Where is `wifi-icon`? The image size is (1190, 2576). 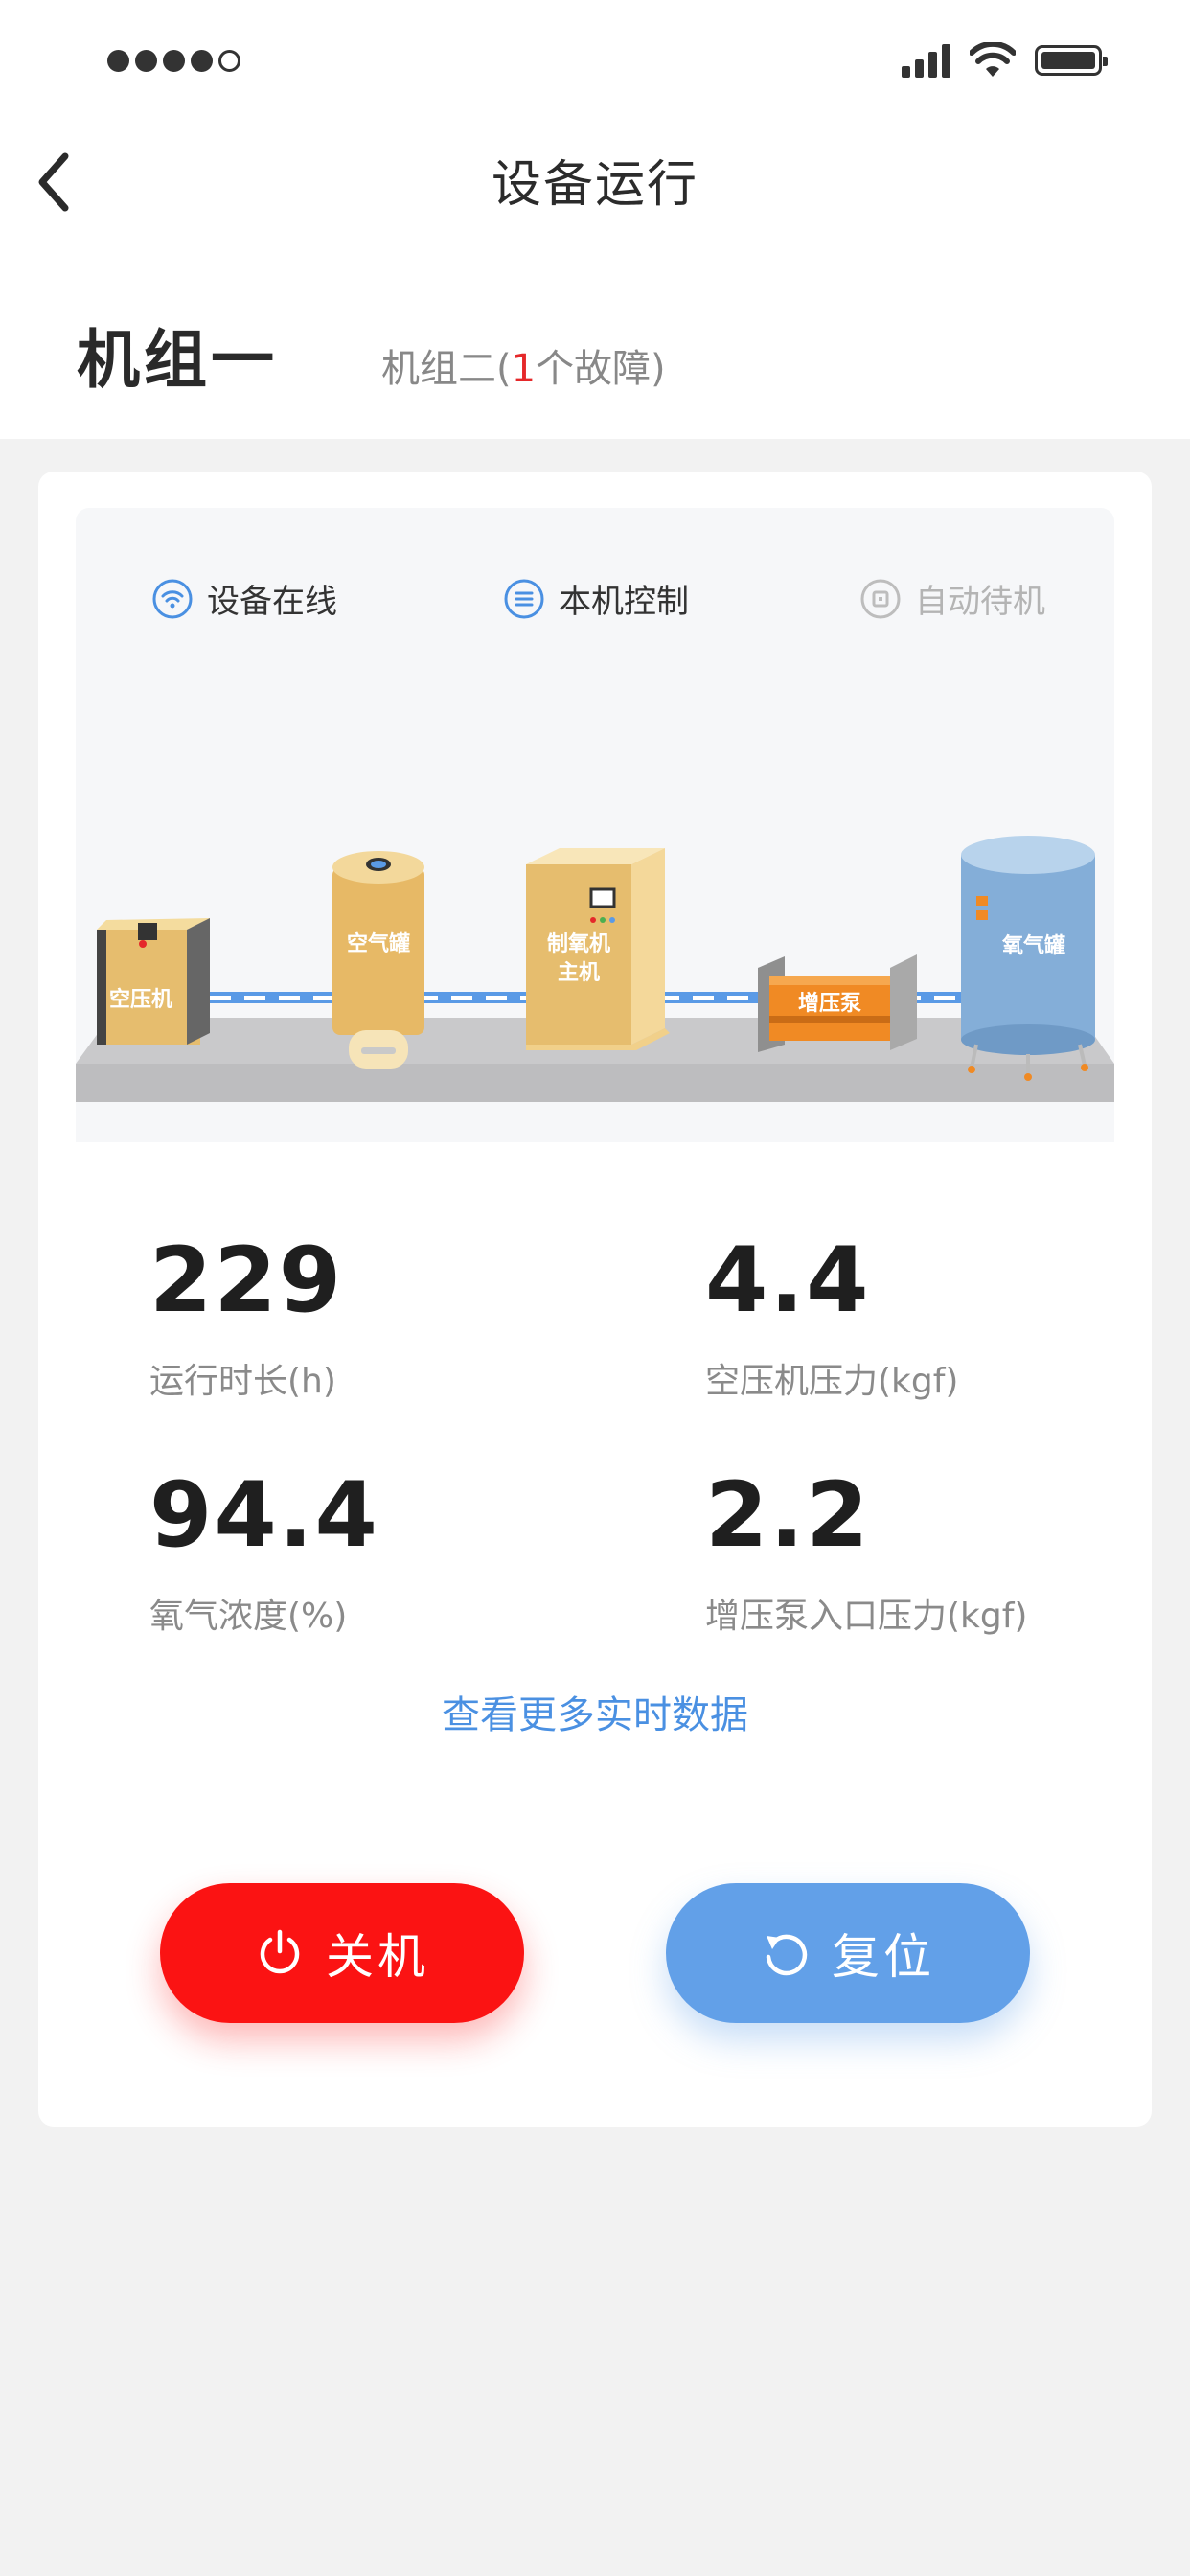 wifi-icon is located at coordinates (993, 59).